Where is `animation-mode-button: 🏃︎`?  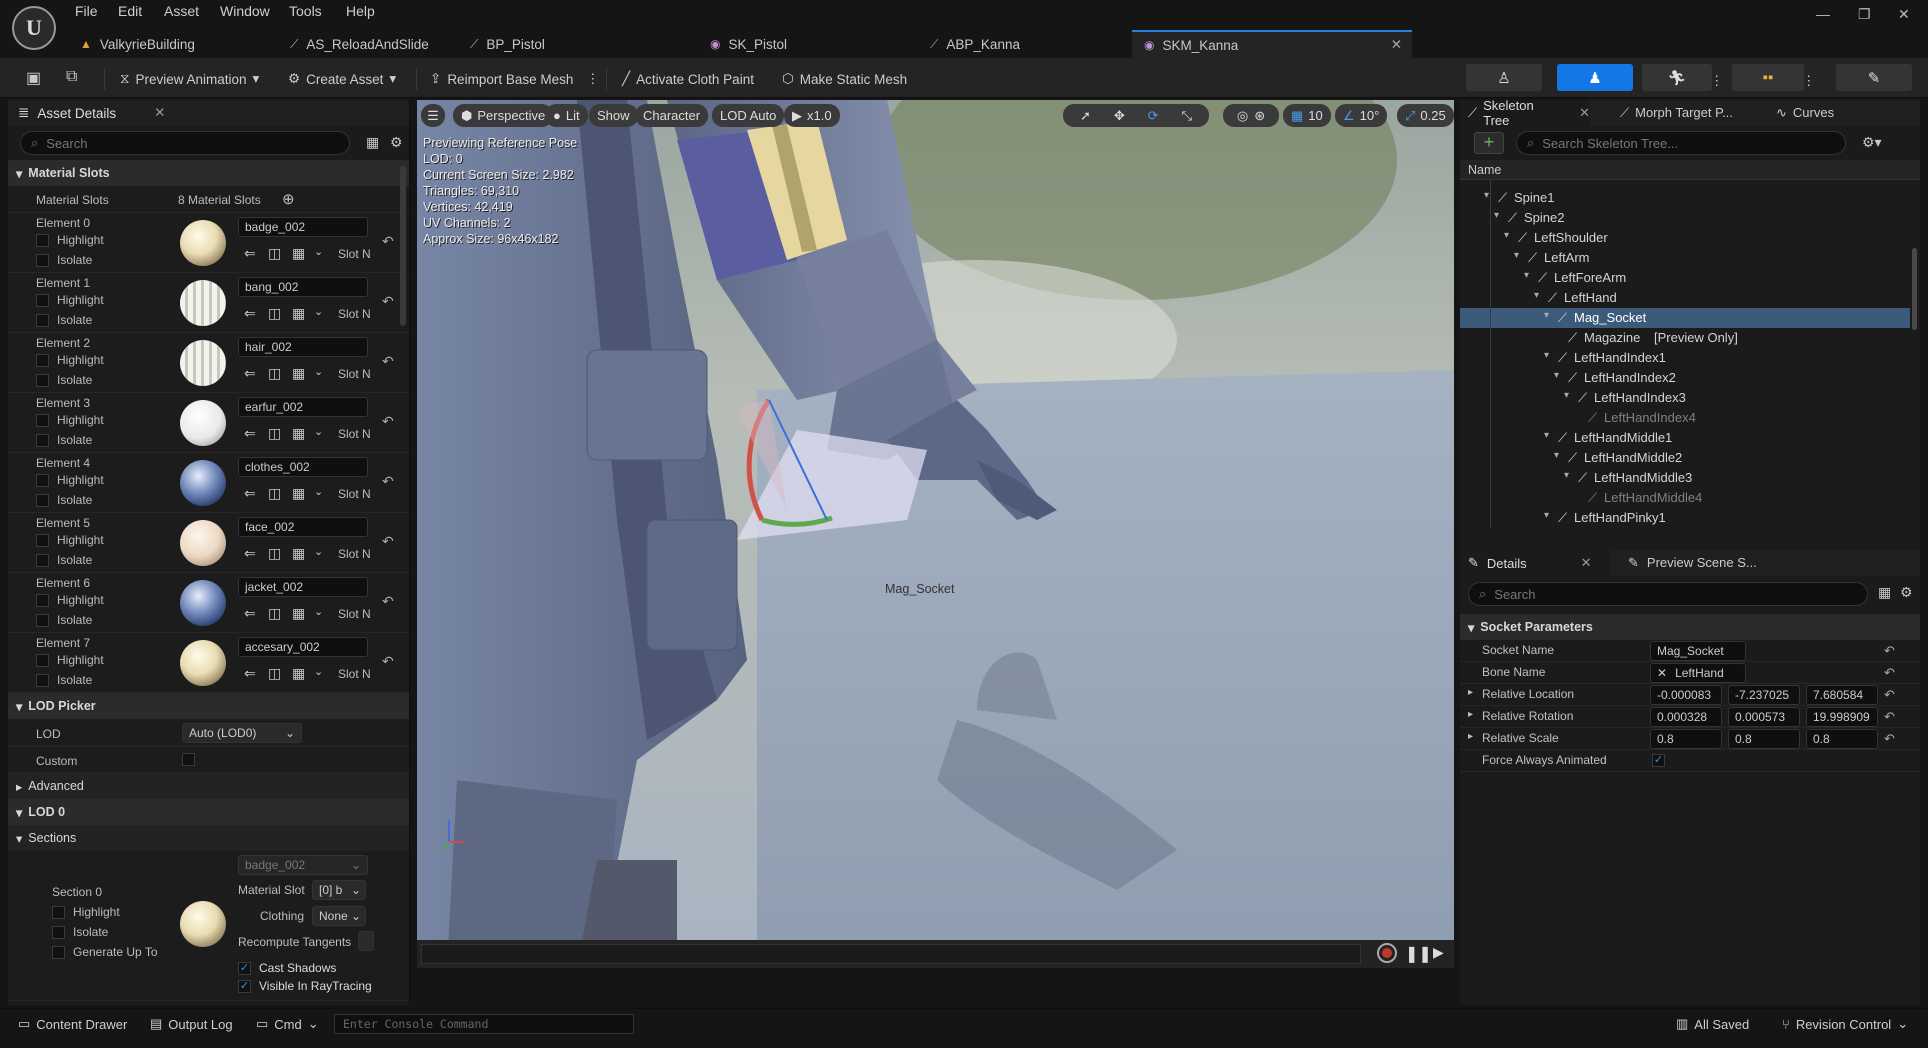 animation-mode-button: 🏃︎ is located at coordinates (1677, 77).